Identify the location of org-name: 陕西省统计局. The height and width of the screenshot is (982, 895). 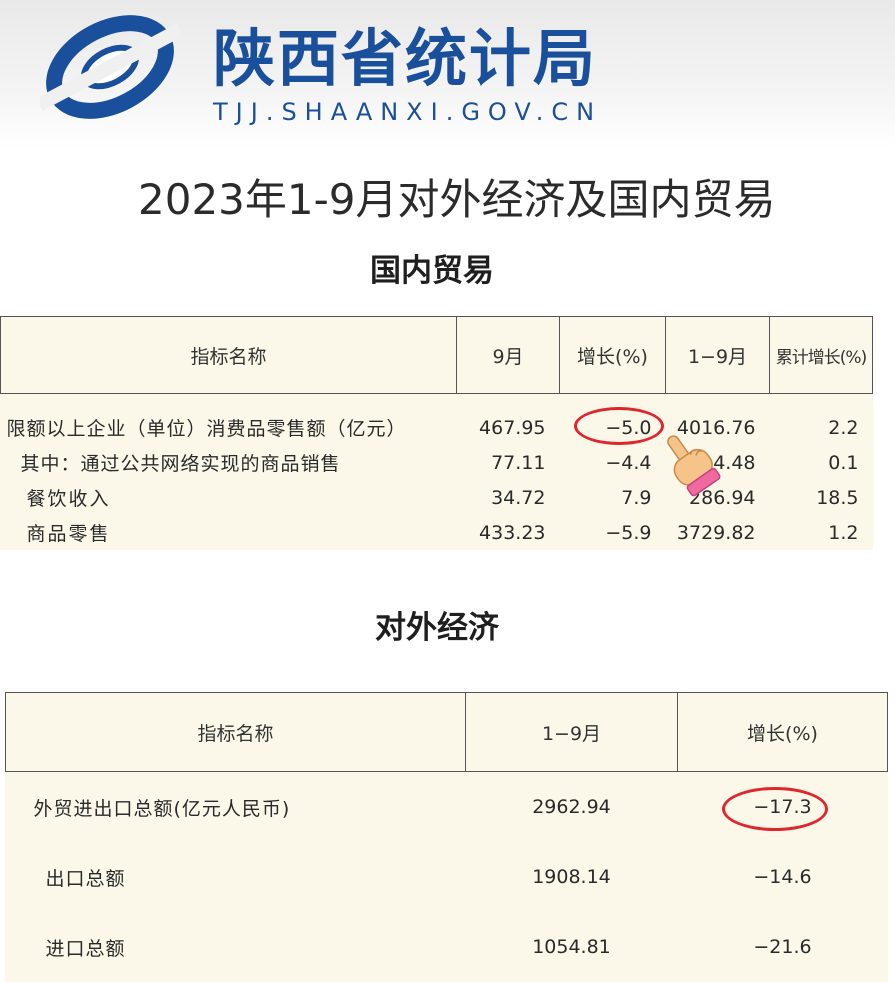
(405, 58).